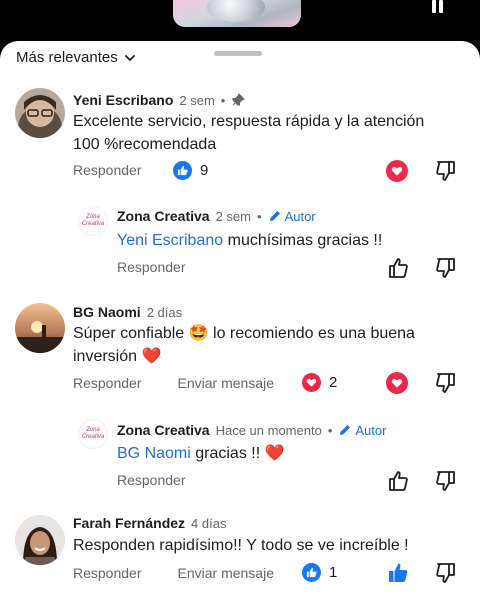 The image size is (480, 599). I want to click on video-strip, so click(240, 22).